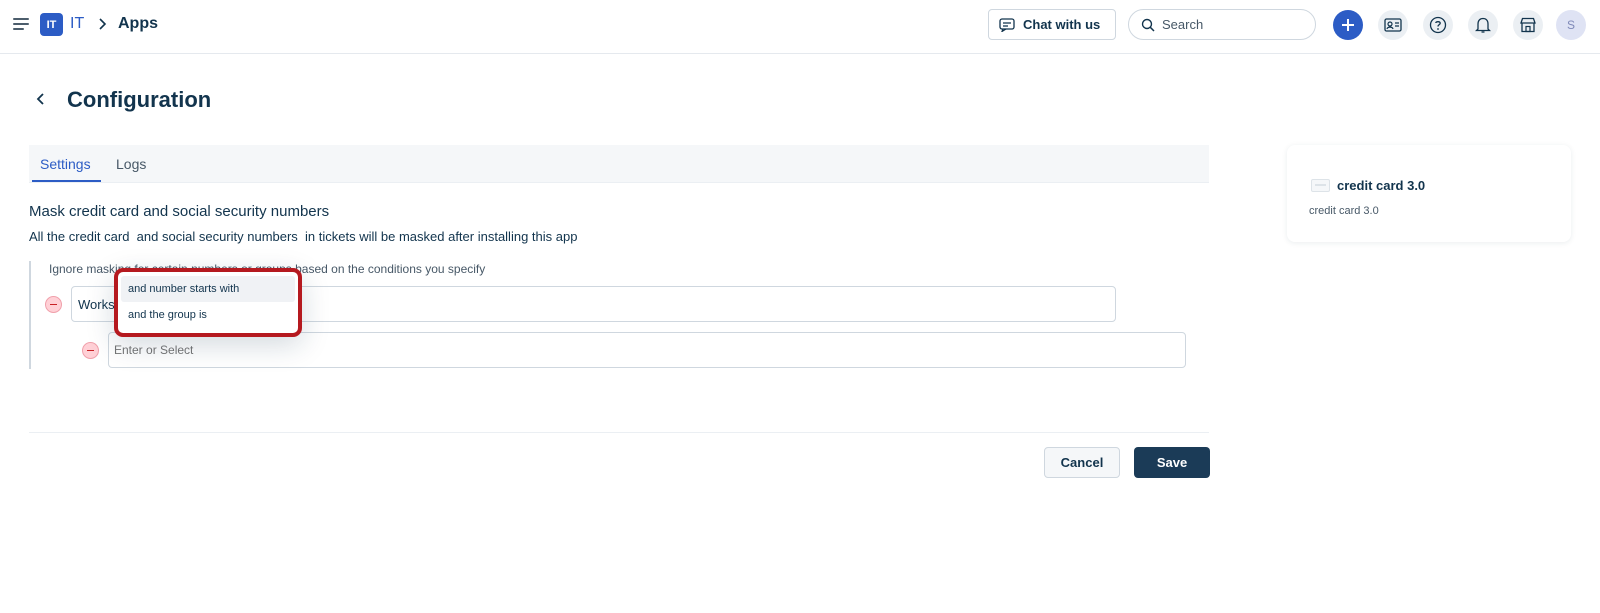 The height and width of the screenshot is (613, 1600). Describe the element at coordinates (229, 236) in the screenshot. I see `desc-term-ssn: social security numbers` at that location.